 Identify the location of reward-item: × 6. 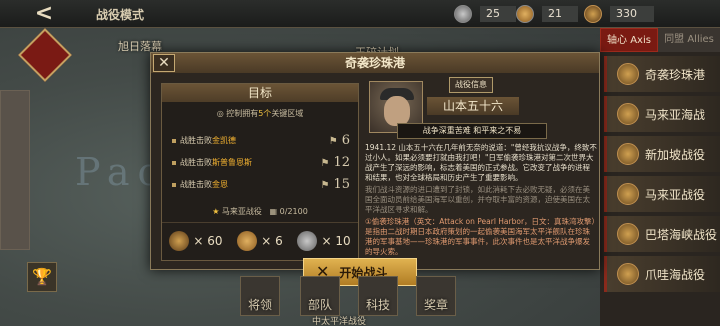
(260, 240).